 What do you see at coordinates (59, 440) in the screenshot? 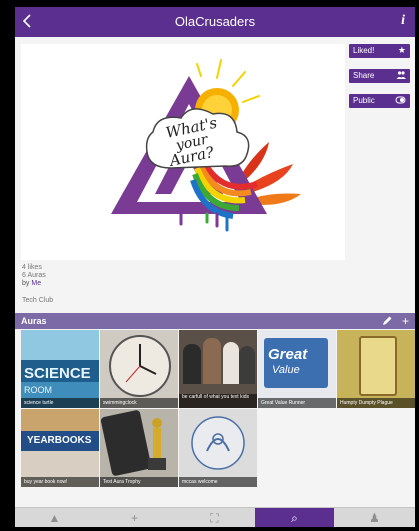
I see `tile-sign-text: YEARBOOKS` at bounding box center [59, 440].